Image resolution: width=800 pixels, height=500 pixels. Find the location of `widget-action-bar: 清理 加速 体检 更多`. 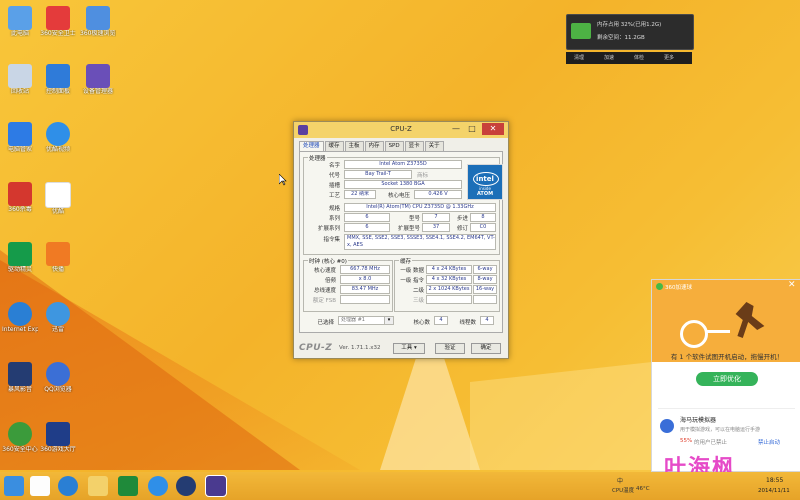

widget-action-bar: 清理 加速 体检 更多 is located at coordinates (629, 58).